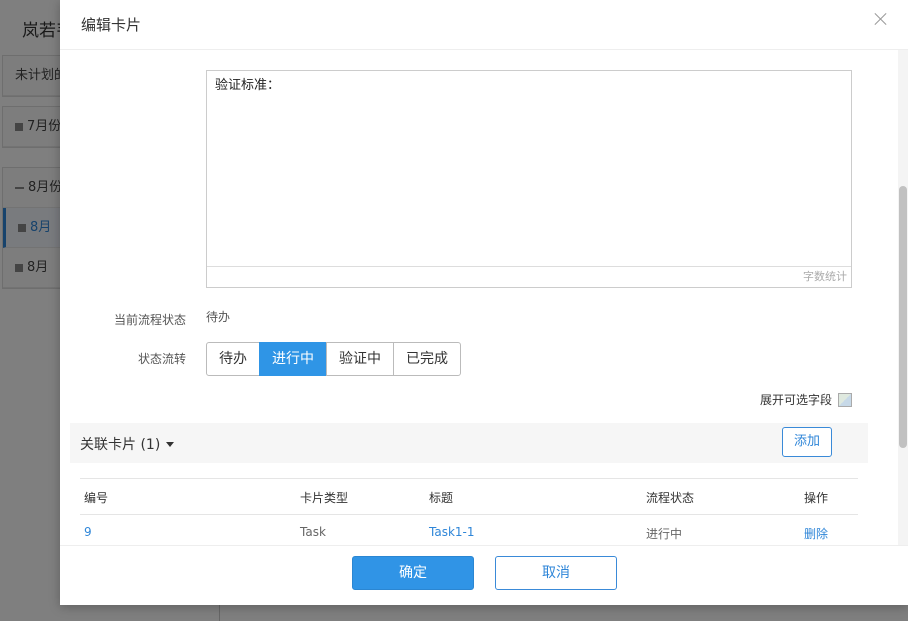  What do you see at coordinates (903, 317) in the screenshot?
I see `scroll-thumb` at bounding box center [903, 317].